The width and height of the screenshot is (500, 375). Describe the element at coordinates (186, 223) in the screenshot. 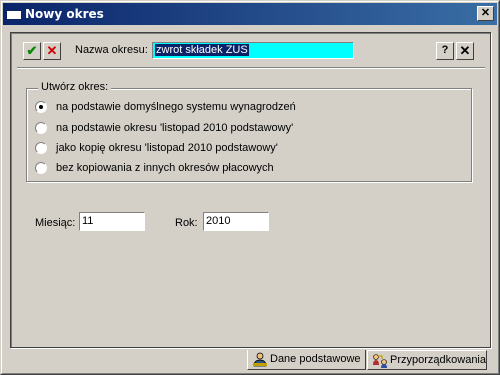

I see `year-label: Rok:` at that location.